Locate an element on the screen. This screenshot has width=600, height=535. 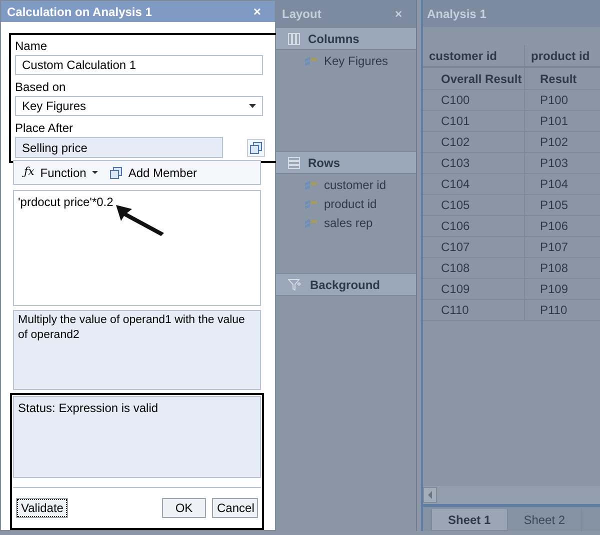
table-cell: C102 is located at coordinates (474, 142).